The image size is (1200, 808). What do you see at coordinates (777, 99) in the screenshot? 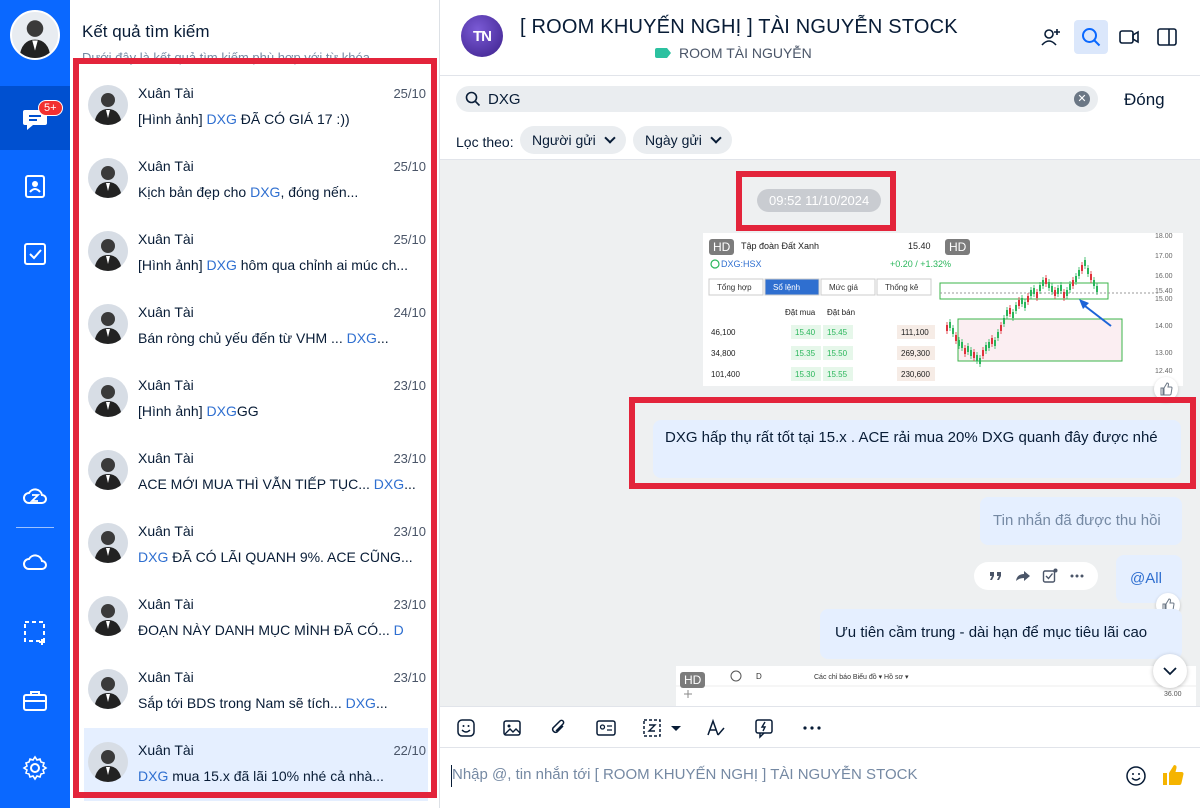
I see `chat-search-input: DXG ✕` at bounding box center [777, 99].